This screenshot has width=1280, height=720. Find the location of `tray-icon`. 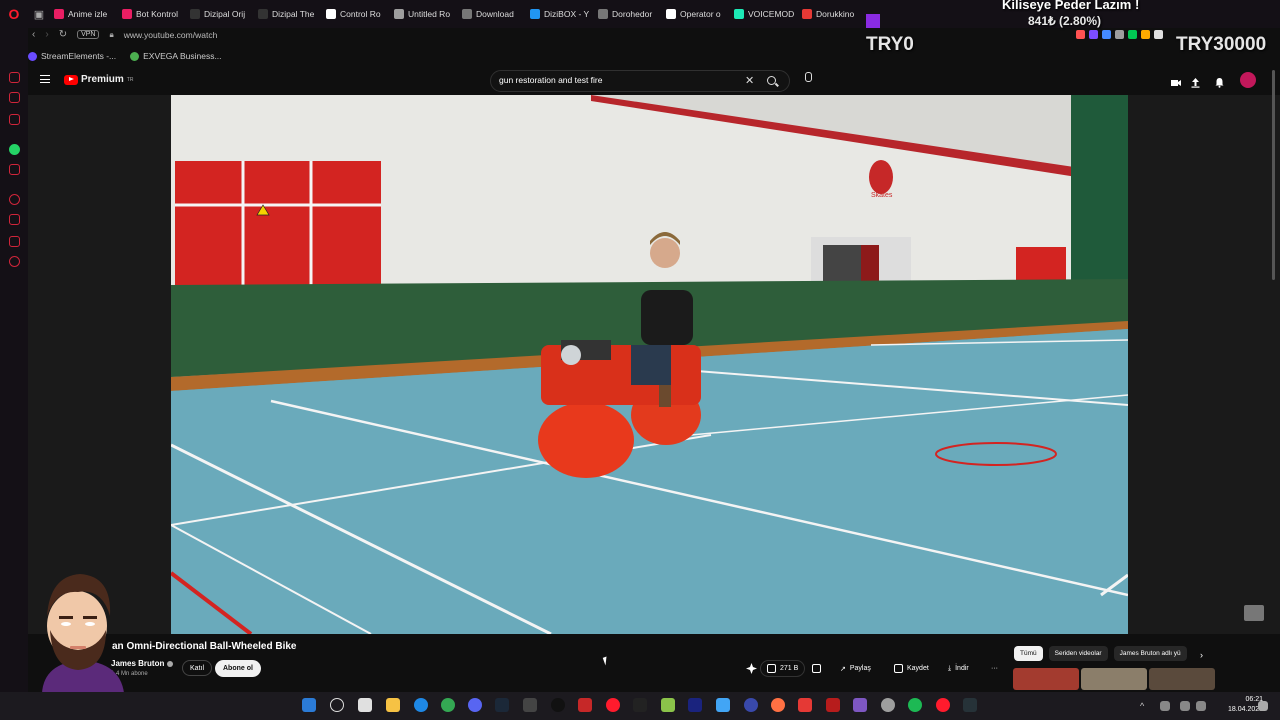

tray-icon is located at coordinates (1165, 706).